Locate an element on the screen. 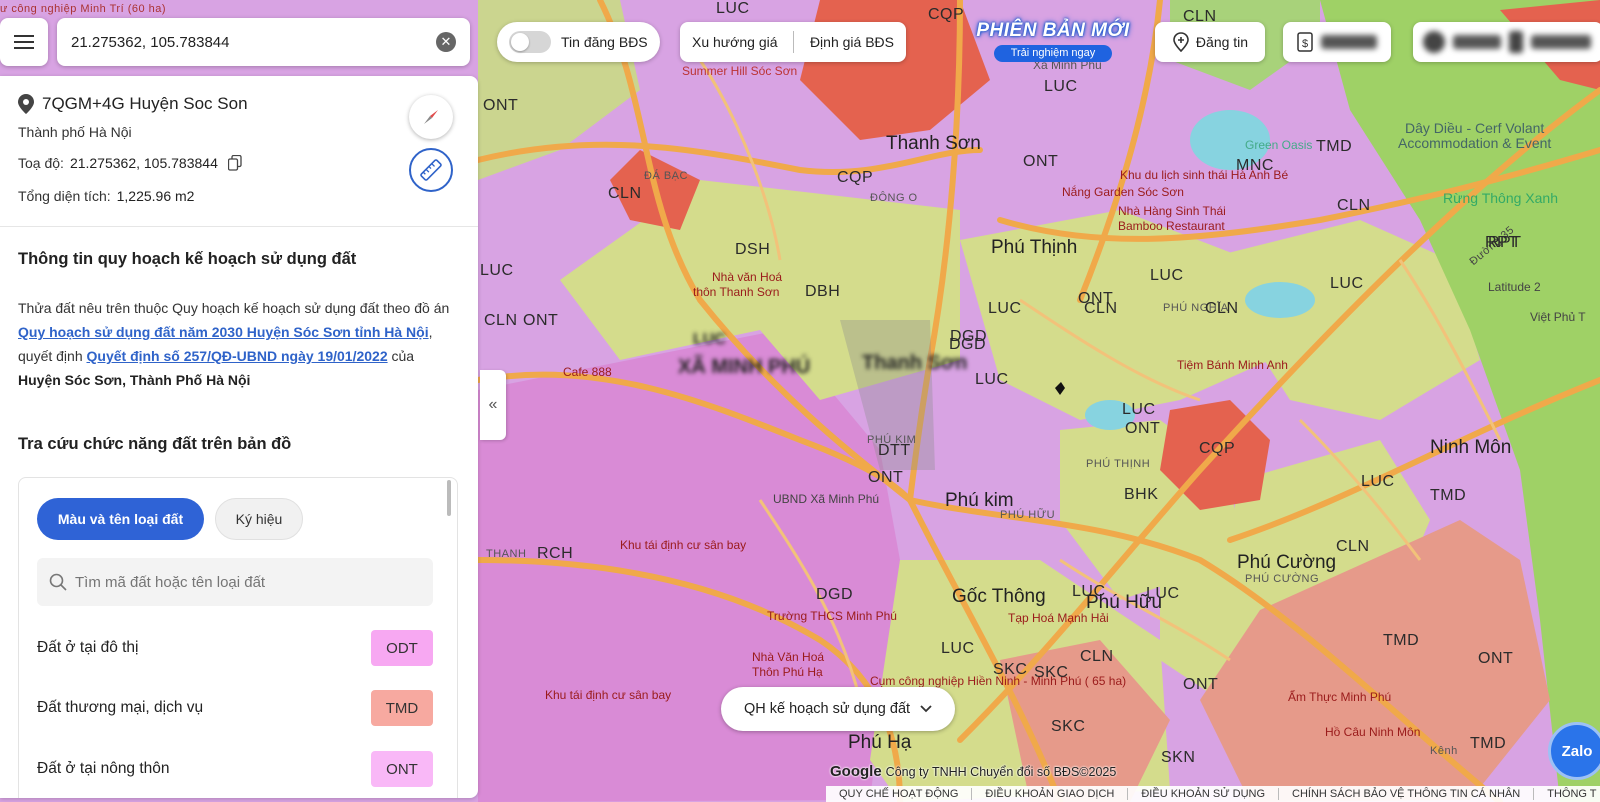 Image resolution: width=1600 pixels, height=802 pixels. coords-label: Toạ độ: is located at coordinates (41, 163).